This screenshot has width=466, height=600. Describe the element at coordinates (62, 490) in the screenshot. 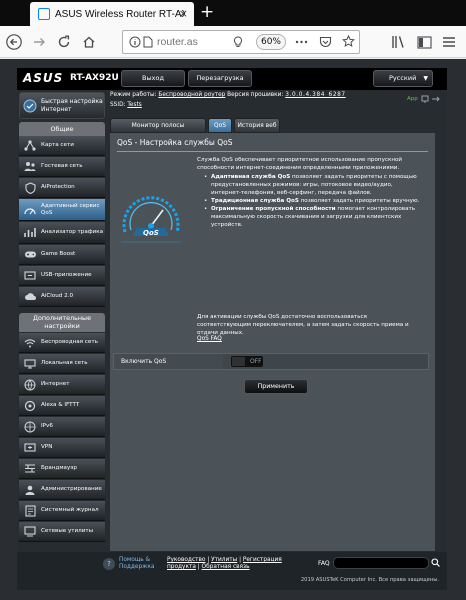

I see `sidebar-item-administration: Администрирование` at that location.